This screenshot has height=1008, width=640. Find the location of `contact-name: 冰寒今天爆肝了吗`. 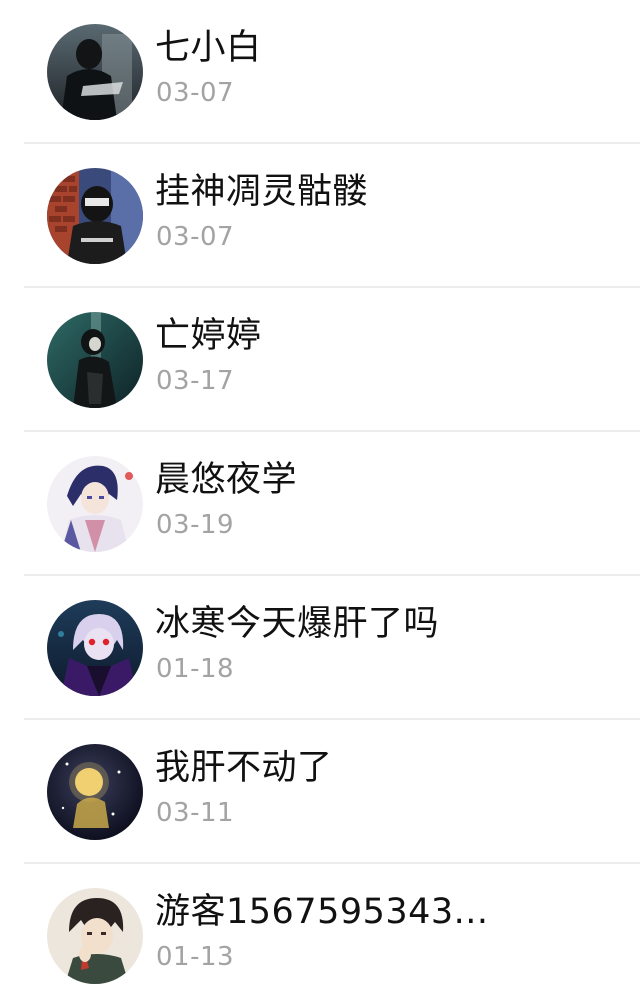

contact-name: 冰寒今天爆肝了吗 is located at coordinates (297, 624).